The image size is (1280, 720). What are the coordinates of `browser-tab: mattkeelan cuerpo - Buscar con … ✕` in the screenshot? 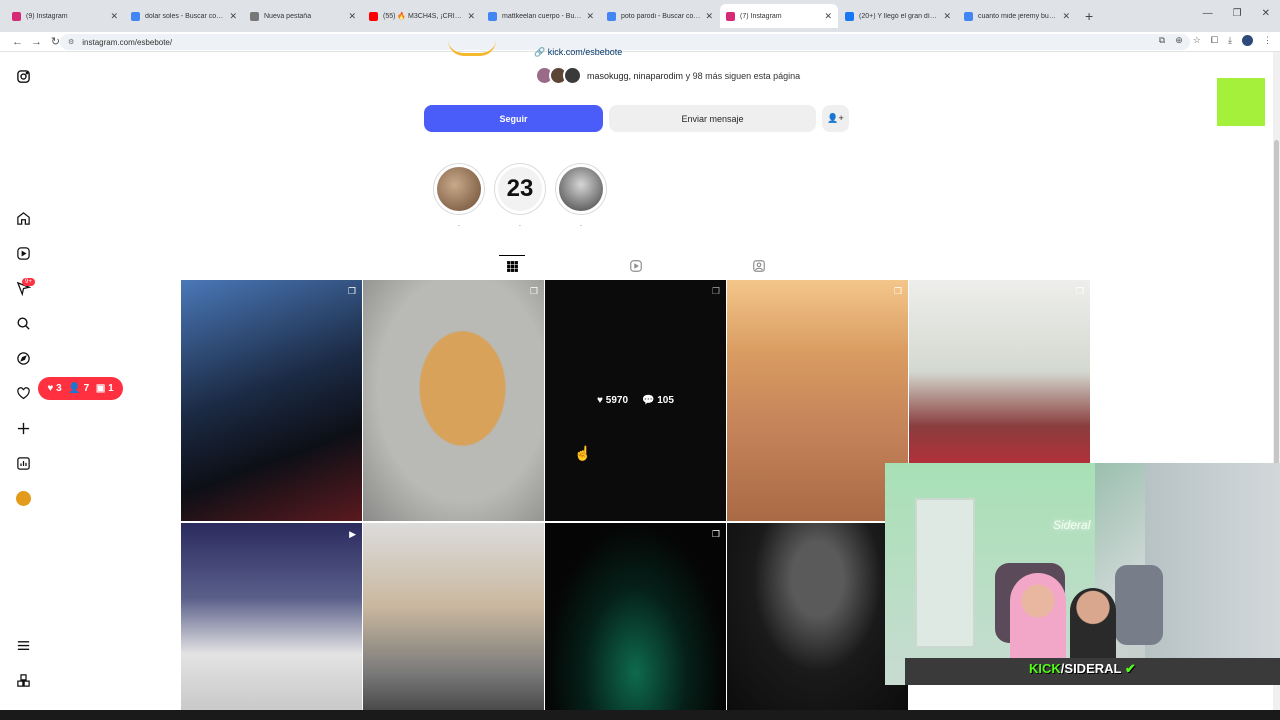 It's located at (541, 16).